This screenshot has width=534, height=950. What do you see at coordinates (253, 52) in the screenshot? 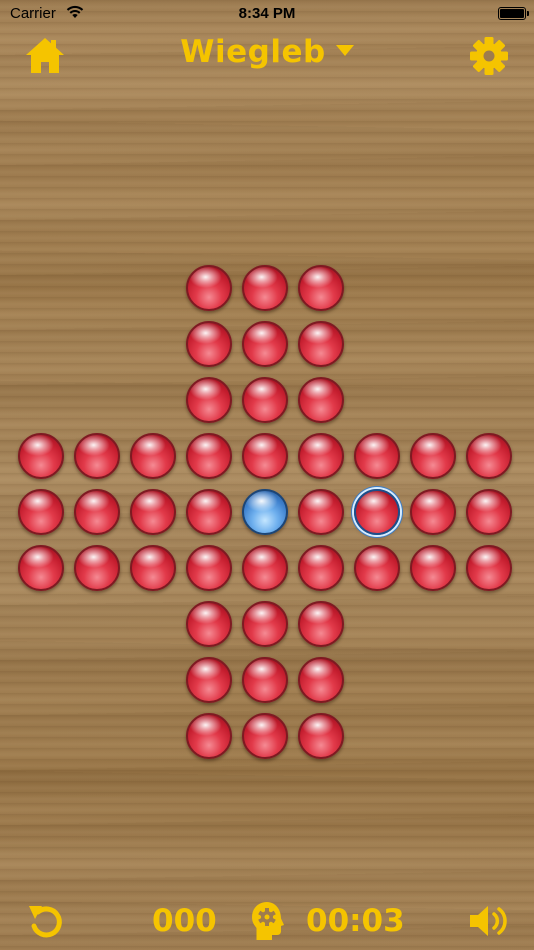
I see `page-title: Wiegleb` at bounding box center [253, 52].